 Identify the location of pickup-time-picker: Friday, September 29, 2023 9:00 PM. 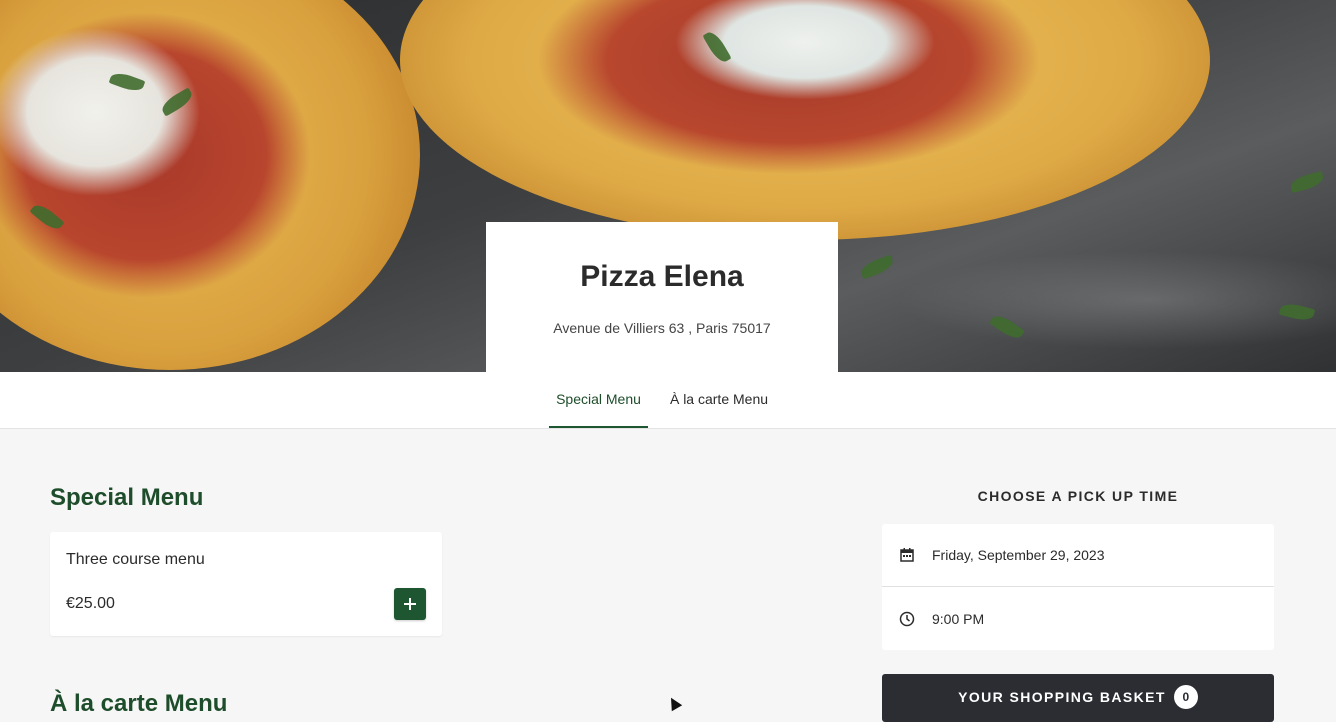
(1078, 587).